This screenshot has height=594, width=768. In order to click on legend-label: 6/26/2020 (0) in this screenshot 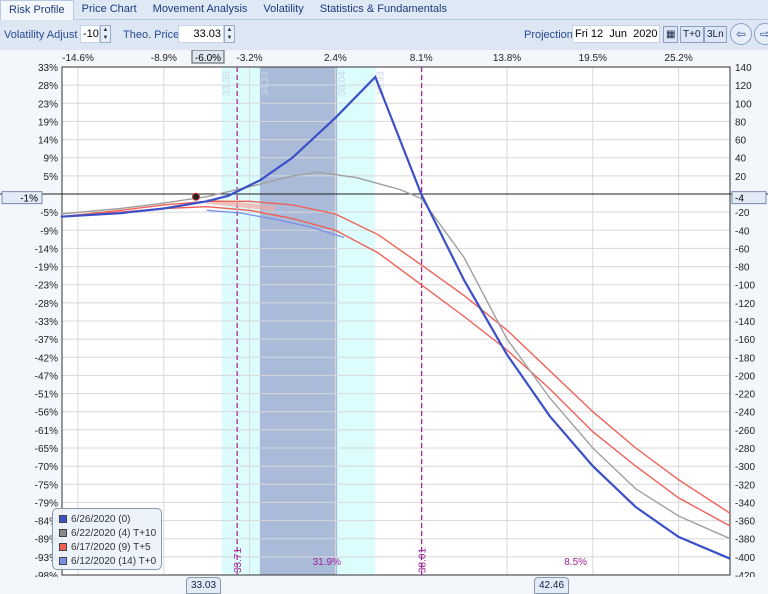, I will do `click(101, 519)`.